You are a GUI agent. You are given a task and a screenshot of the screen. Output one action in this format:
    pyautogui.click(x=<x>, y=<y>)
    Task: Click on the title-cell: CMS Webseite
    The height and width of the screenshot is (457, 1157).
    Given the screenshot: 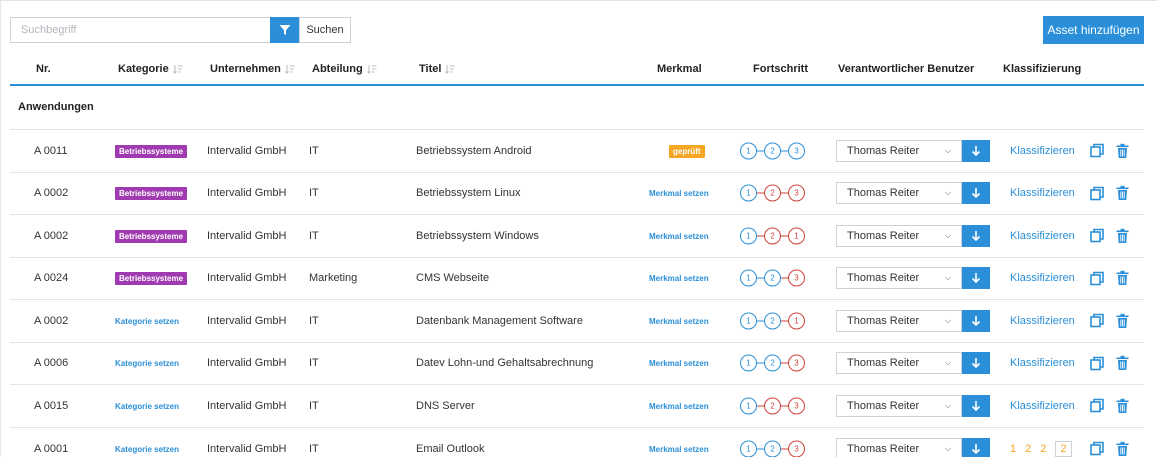 What is the action you would take?
    pyautogui.click(x=452, y=278)
    